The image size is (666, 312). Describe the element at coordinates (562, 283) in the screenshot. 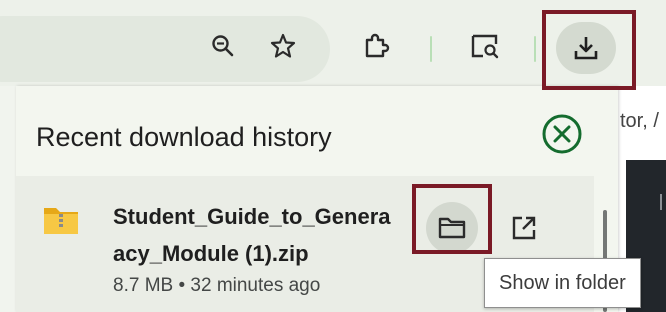

I see `show-in-folder-tooltip: Show in folder` at that location.